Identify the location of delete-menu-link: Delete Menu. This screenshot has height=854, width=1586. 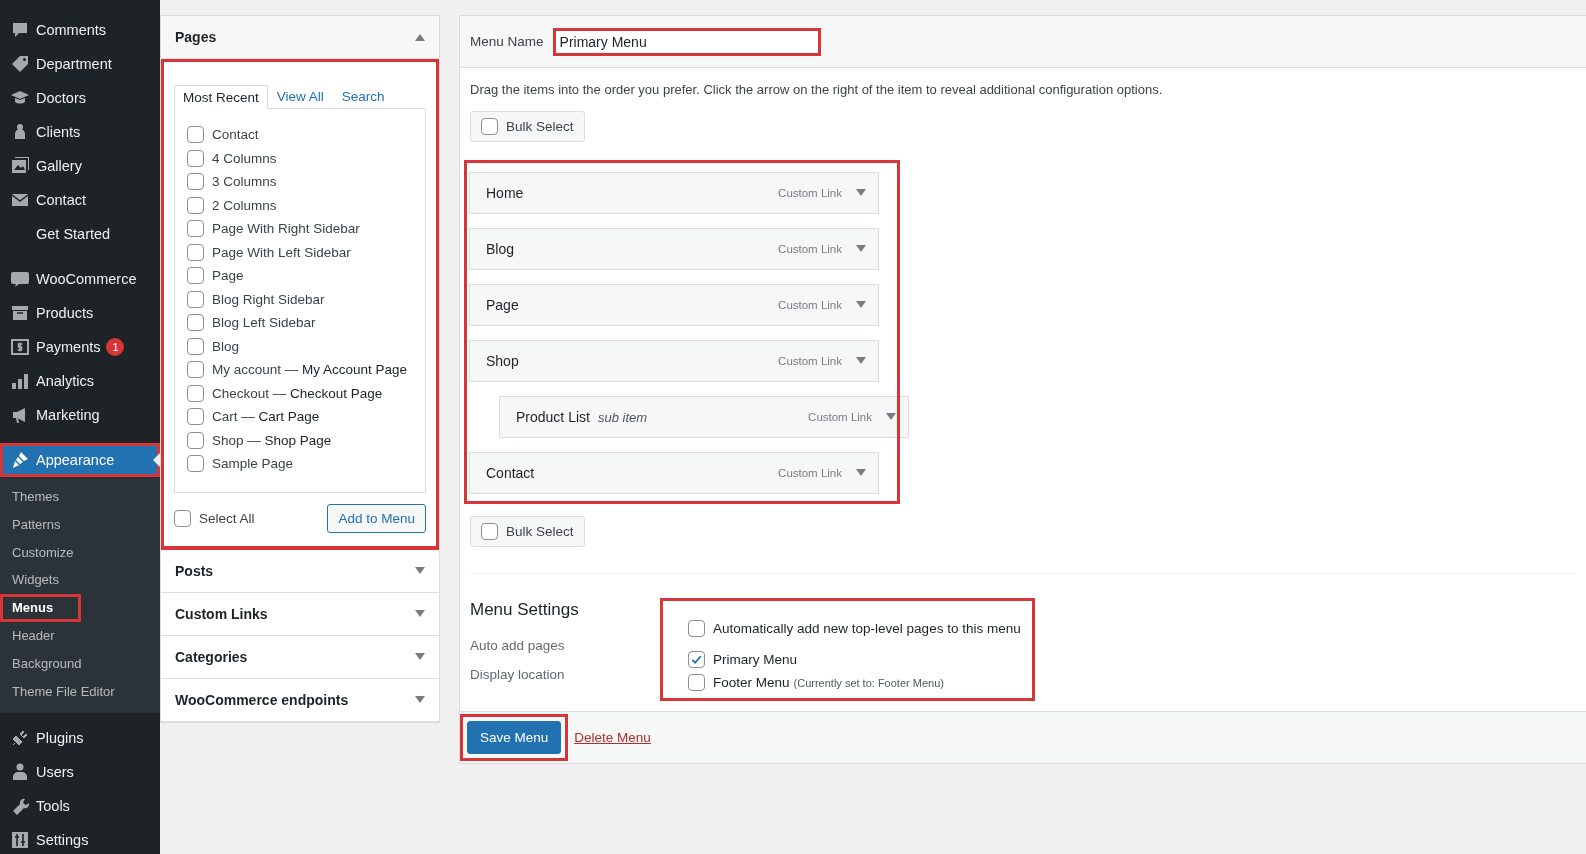
(612, 737).